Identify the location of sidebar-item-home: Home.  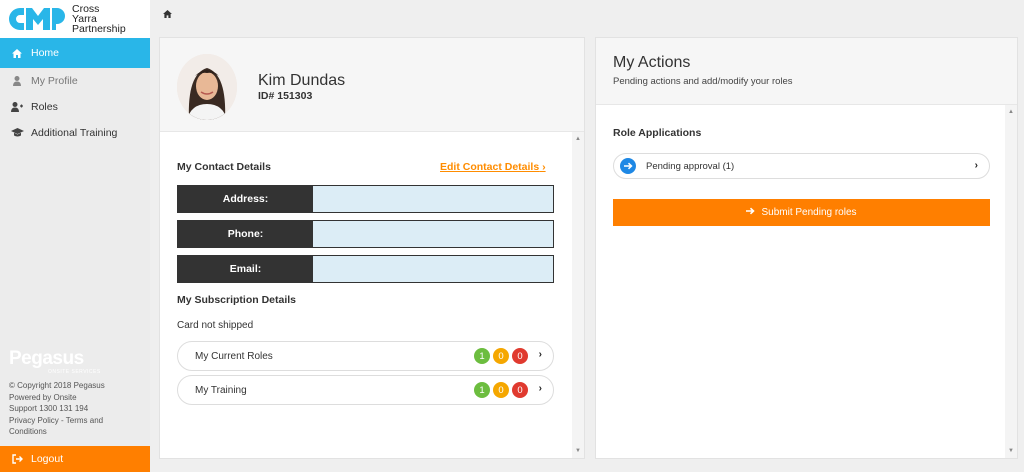
(75, 53).